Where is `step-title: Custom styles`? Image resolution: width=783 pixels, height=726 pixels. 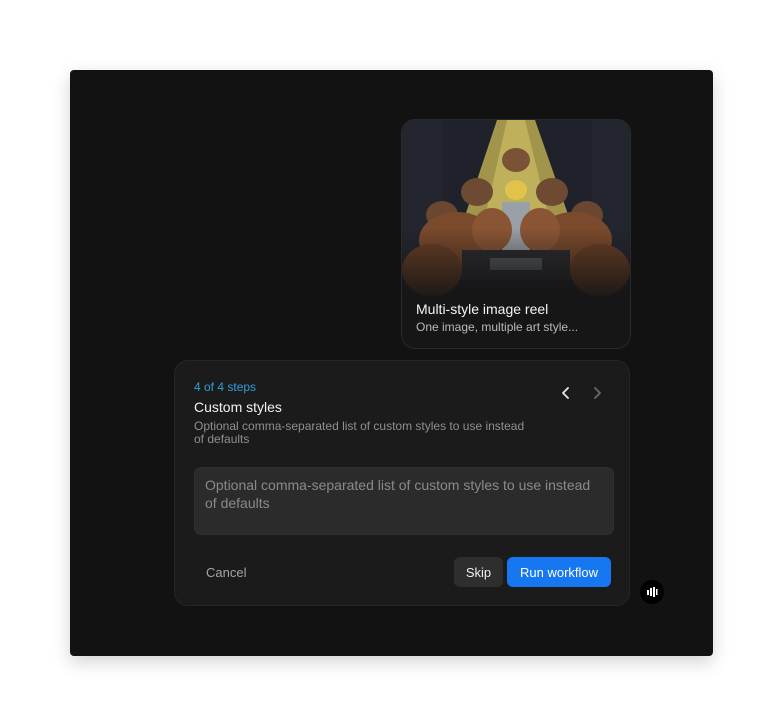 step-title: Custom styles is located at coordinates (238, 407).